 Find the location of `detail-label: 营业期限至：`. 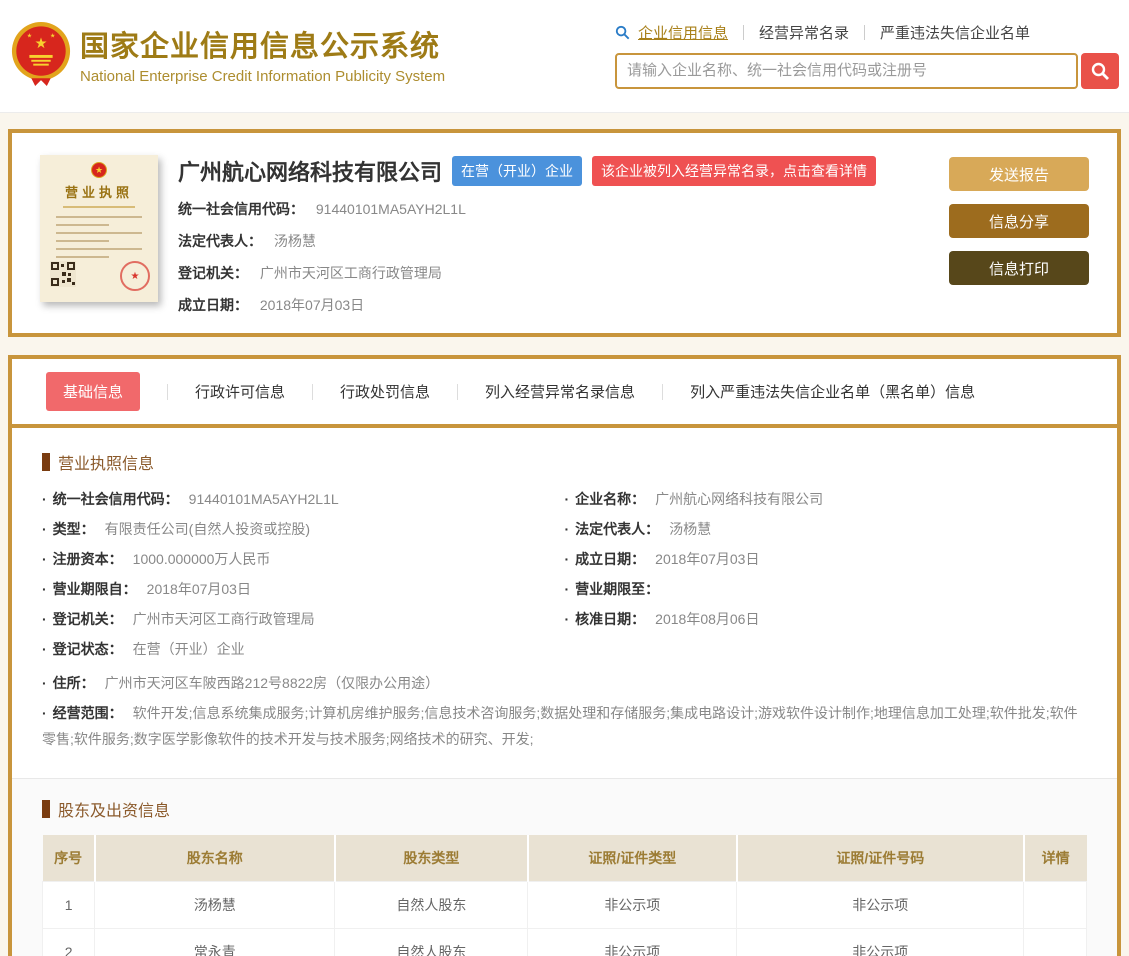

detail-label: 营业期限至： is located at coordinates (617, 589).